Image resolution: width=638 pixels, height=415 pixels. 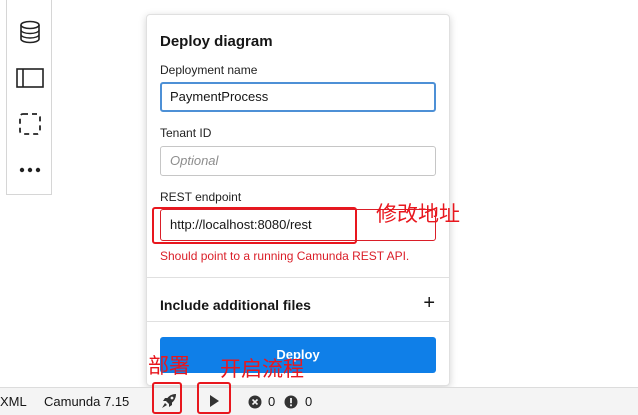 What do you see at coordinates (13, 402) in the screenshot?
I see `xml-tab: XML` at bounding box center [13, 402].